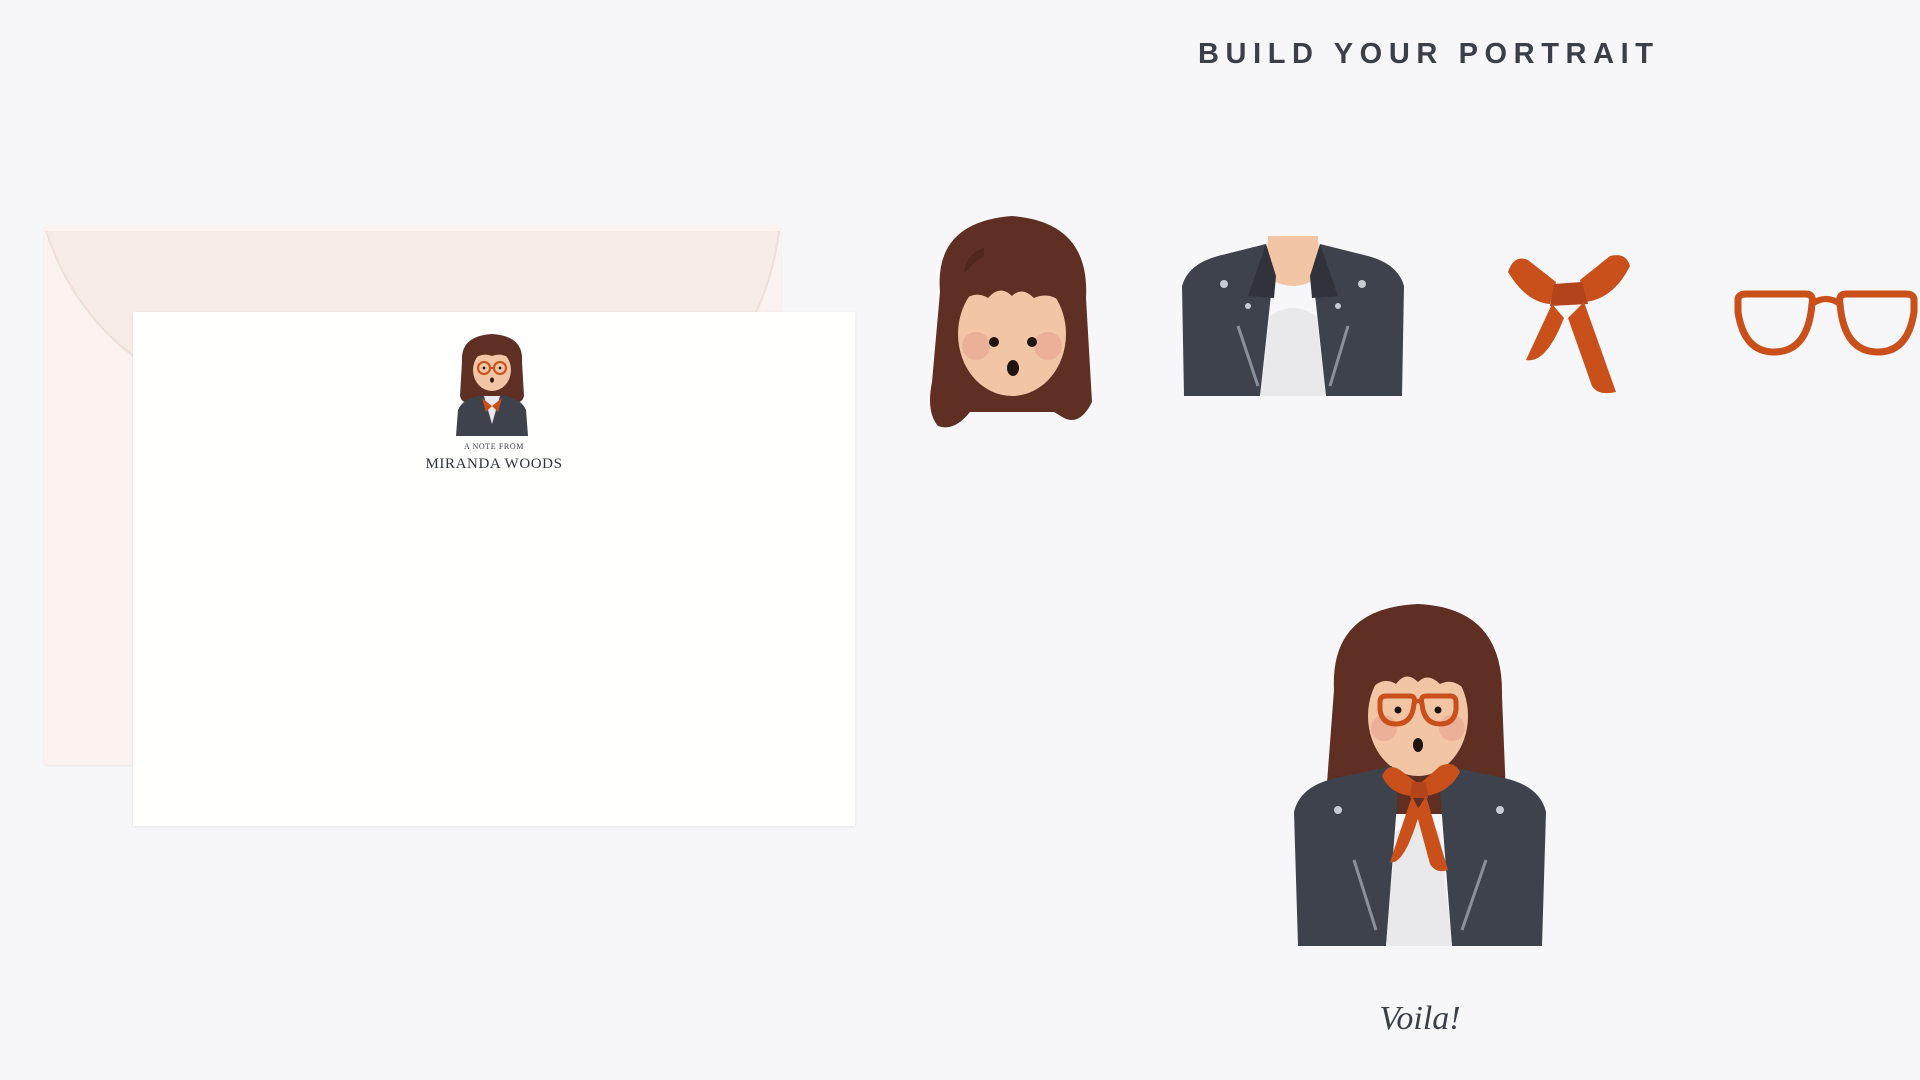 The width and height of the screenshot is (1920, 1080). I want to click on headline: BUILD YOUR PORTRAIT, so click(1429, 54).